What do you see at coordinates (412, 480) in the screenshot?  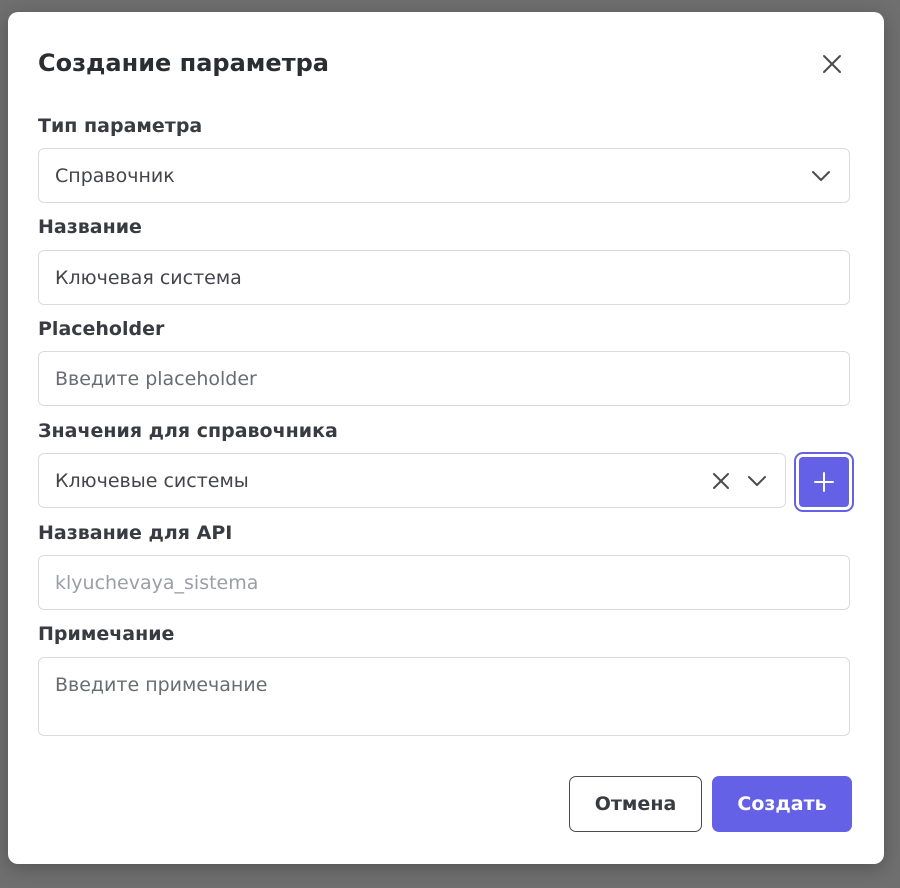 I see `dictionary-values-select: Ключевые системы` at bounding box center [412, 480].